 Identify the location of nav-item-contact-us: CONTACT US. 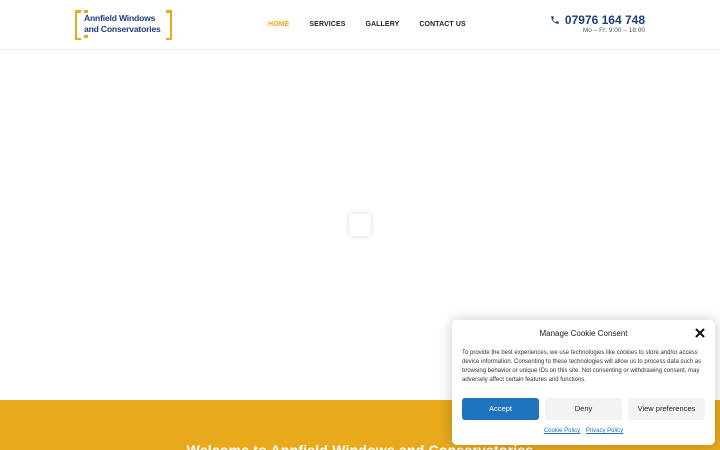
(442, 25).